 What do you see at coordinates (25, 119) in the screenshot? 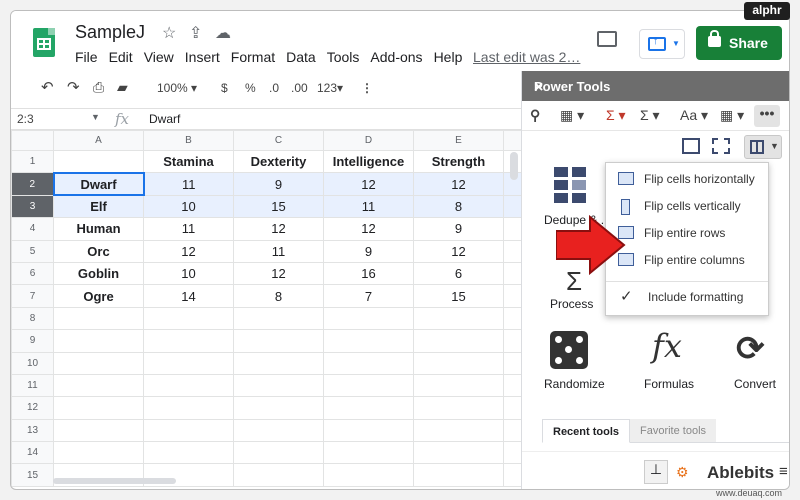
I see `name-box: 2:3` at bounding box center [25, 119].